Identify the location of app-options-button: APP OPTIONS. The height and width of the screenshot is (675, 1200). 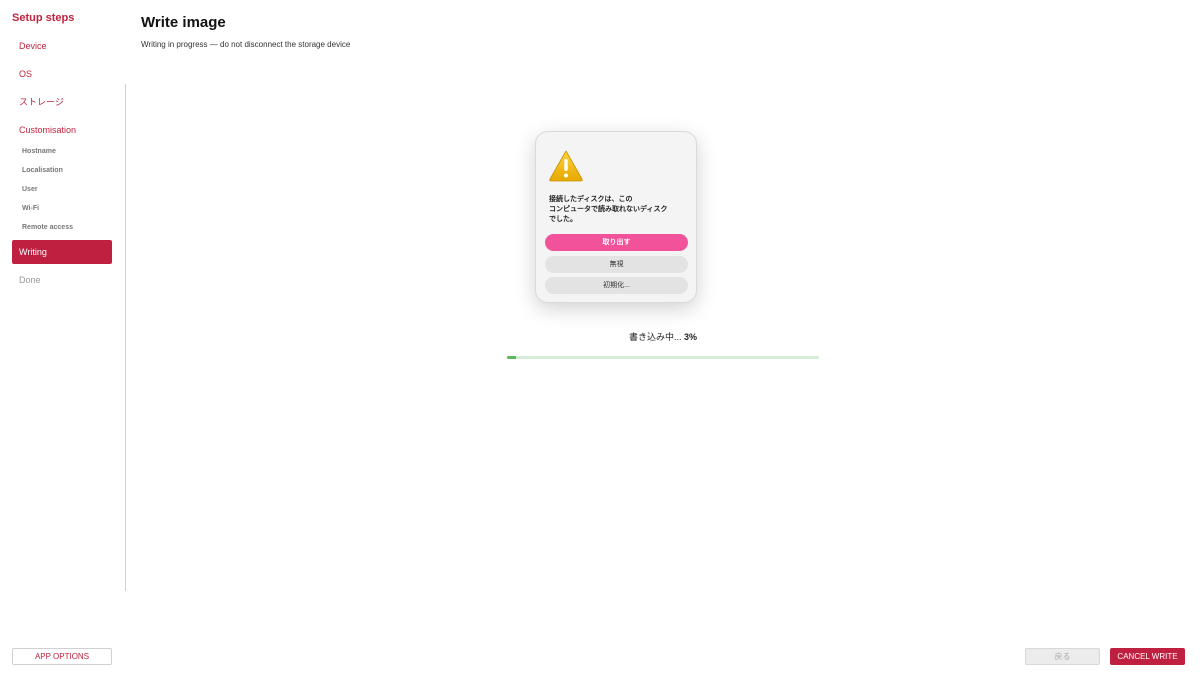
(62, 656).